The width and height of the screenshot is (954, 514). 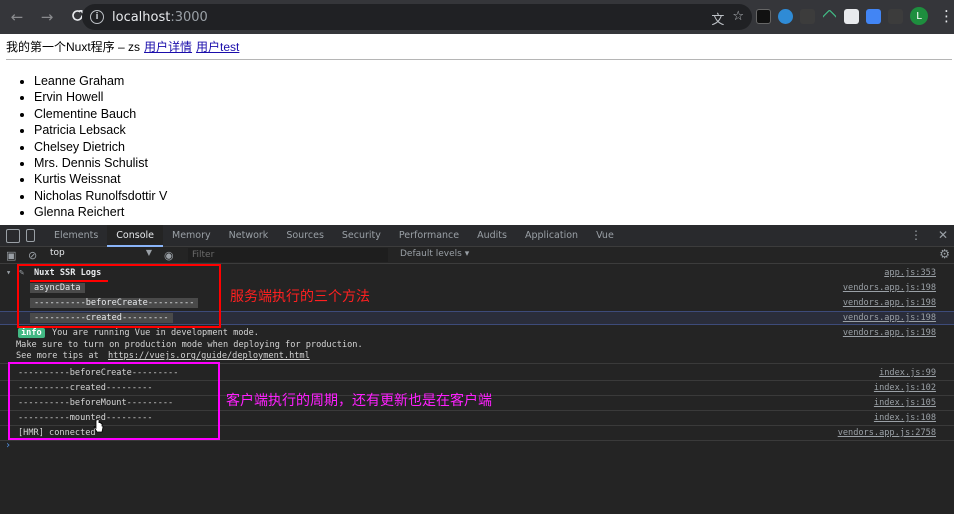 I want to click on extension-terminal-icon, so click(x=763, y=16).